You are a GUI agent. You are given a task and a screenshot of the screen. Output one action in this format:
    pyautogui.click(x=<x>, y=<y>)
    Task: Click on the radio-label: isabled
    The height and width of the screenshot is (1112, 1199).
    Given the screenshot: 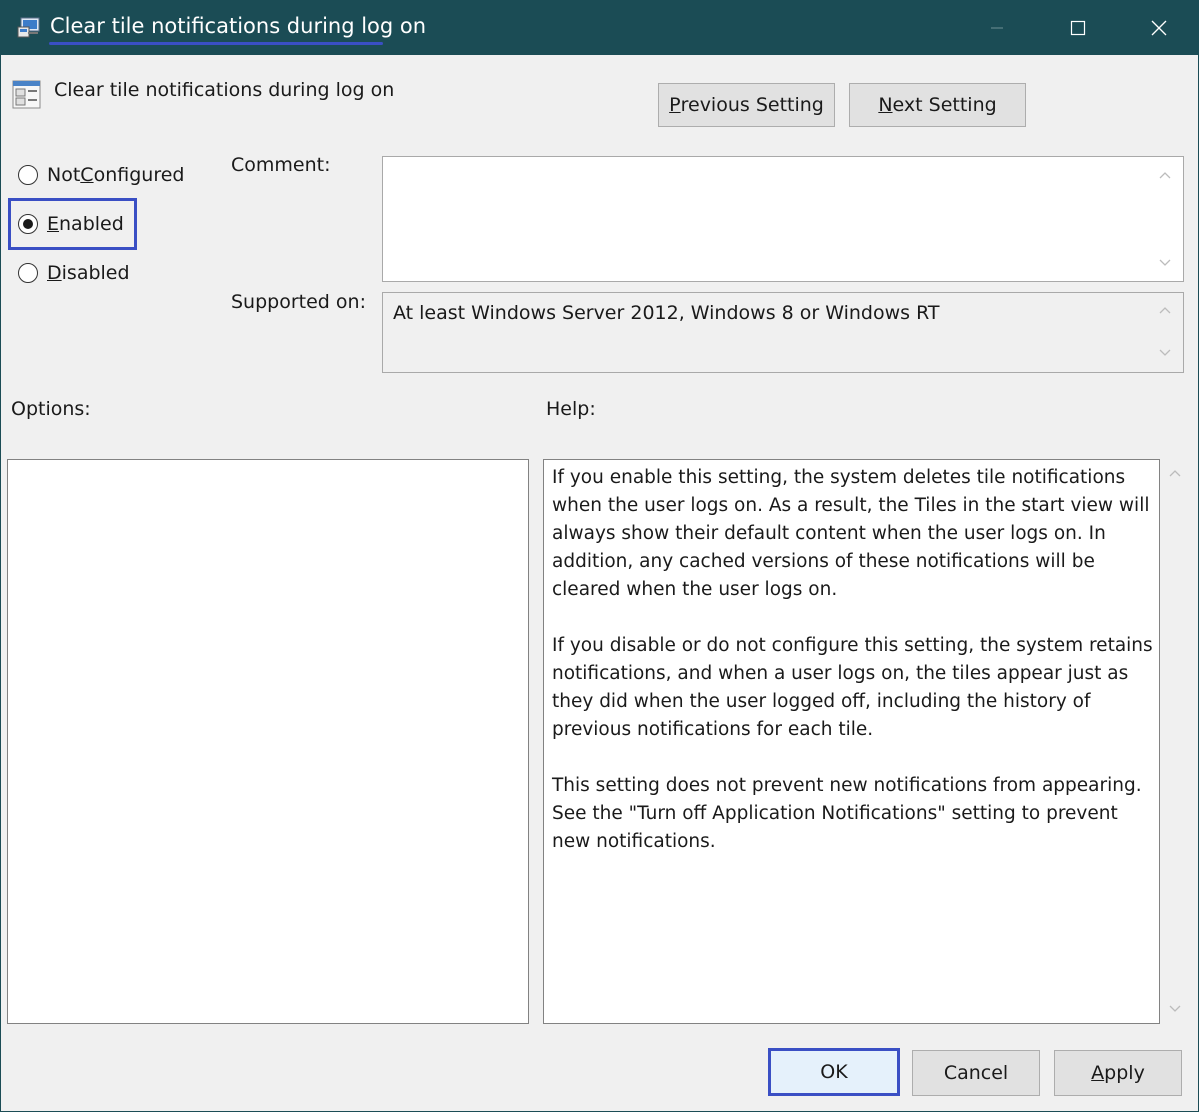 What is the action you would take?
    pyautogui.click(x=95, y=273)
    